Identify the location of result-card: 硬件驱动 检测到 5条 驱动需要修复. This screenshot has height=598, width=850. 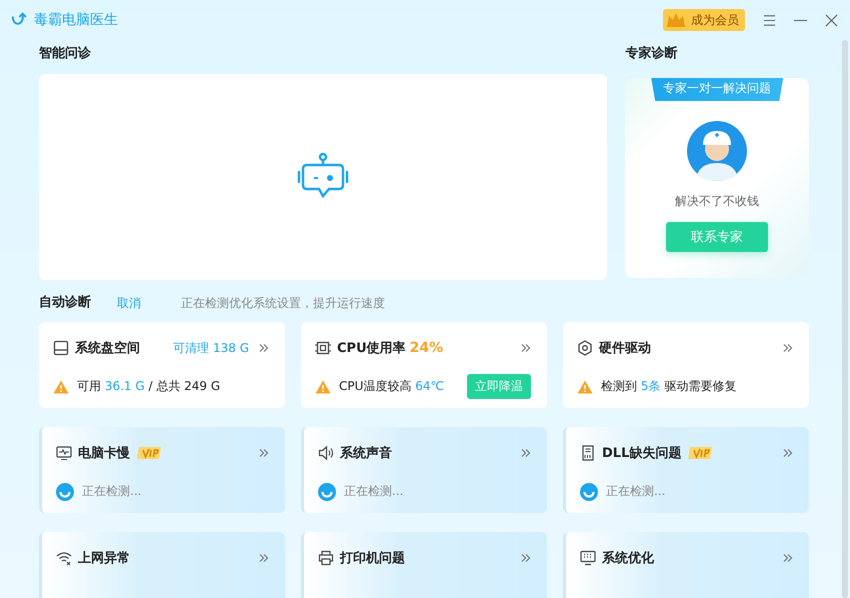
(686, 365).